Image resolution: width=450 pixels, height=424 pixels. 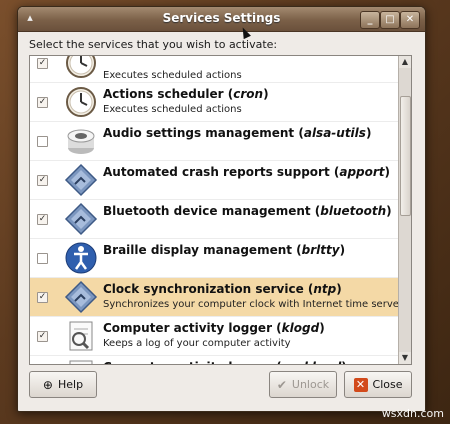 What do you see at coordinates (186, 94) in the screenshot?
I see `service-name: Actions scheduler (cron)` at bounding box center [186, 94].